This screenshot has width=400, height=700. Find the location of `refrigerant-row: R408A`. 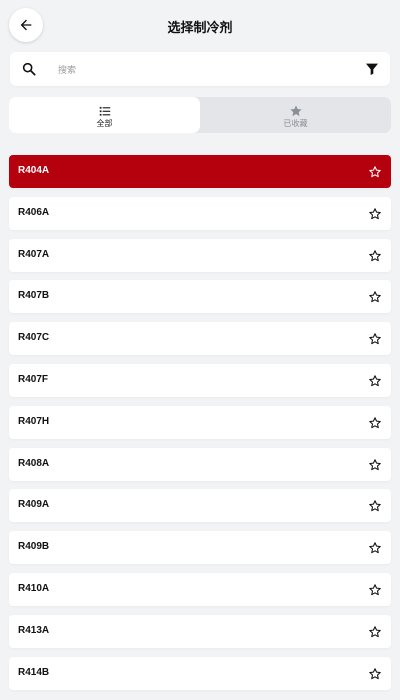

refrigerant-row: R408A is located at coordinates (200, 464).